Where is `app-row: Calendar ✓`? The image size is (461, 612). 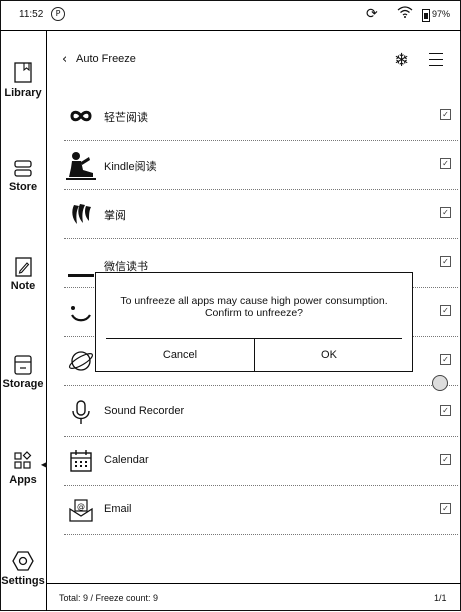
app-row: Calendar ✓ is located at coordinates (261, 461).